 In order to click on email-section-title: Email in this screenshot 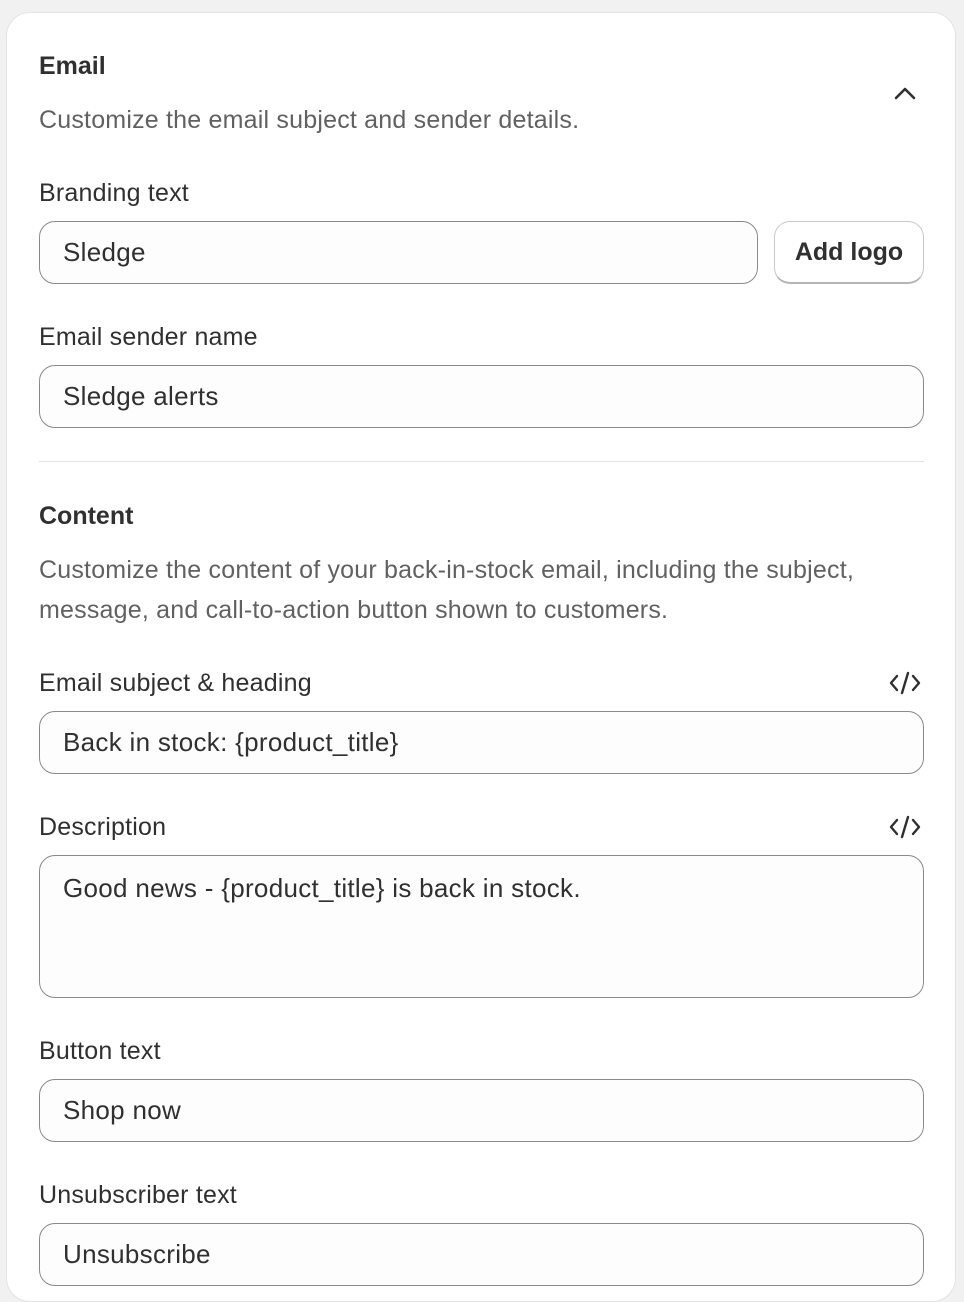, I will do `click(72, 66)`.